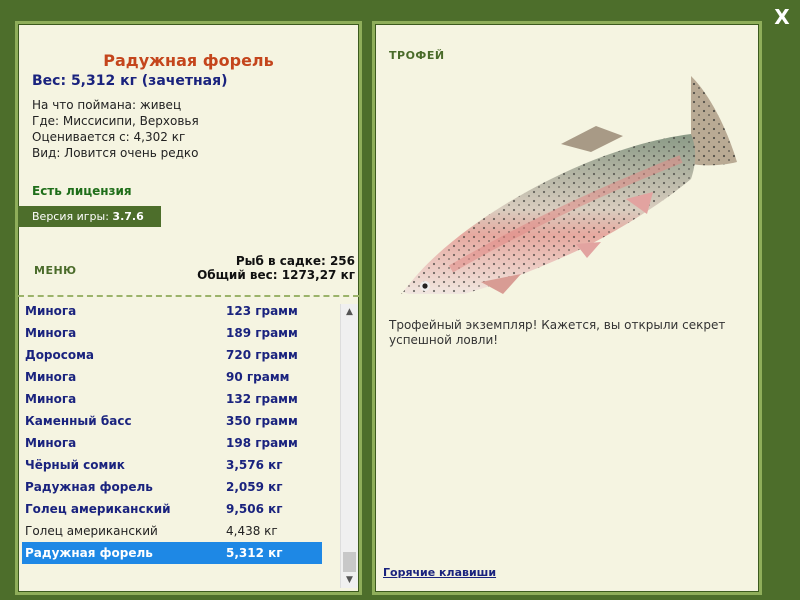 Image resolution: width=800 pixels, height=600 pixels. What do you see at coordinates (349, 446) in the screenshot?
I see `list-scrollbar: ▲ ▼` at bounding box center [349, 446].